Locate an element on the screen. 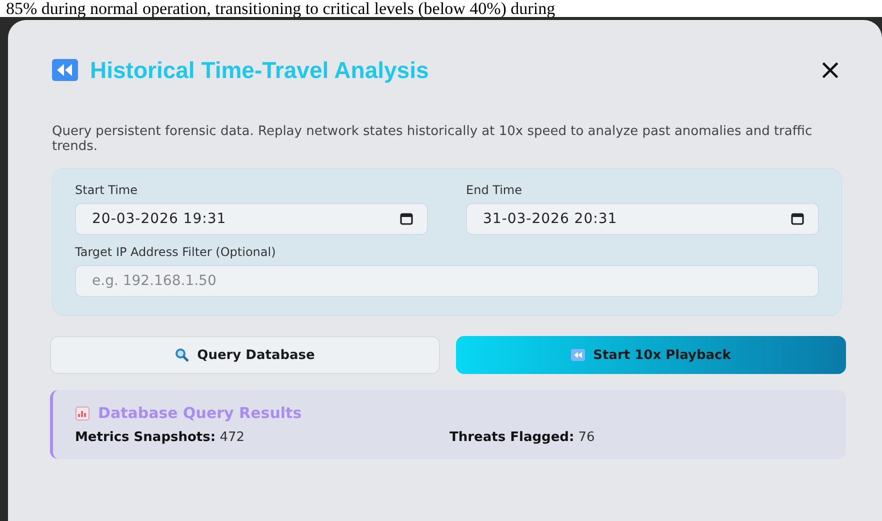 The image size is (882, 521). dialog-description: Query persistent forensic data. Replay network states historically at 10x speed to analyze past anomalies and traffic trends. is located at coordinates (433, 139).